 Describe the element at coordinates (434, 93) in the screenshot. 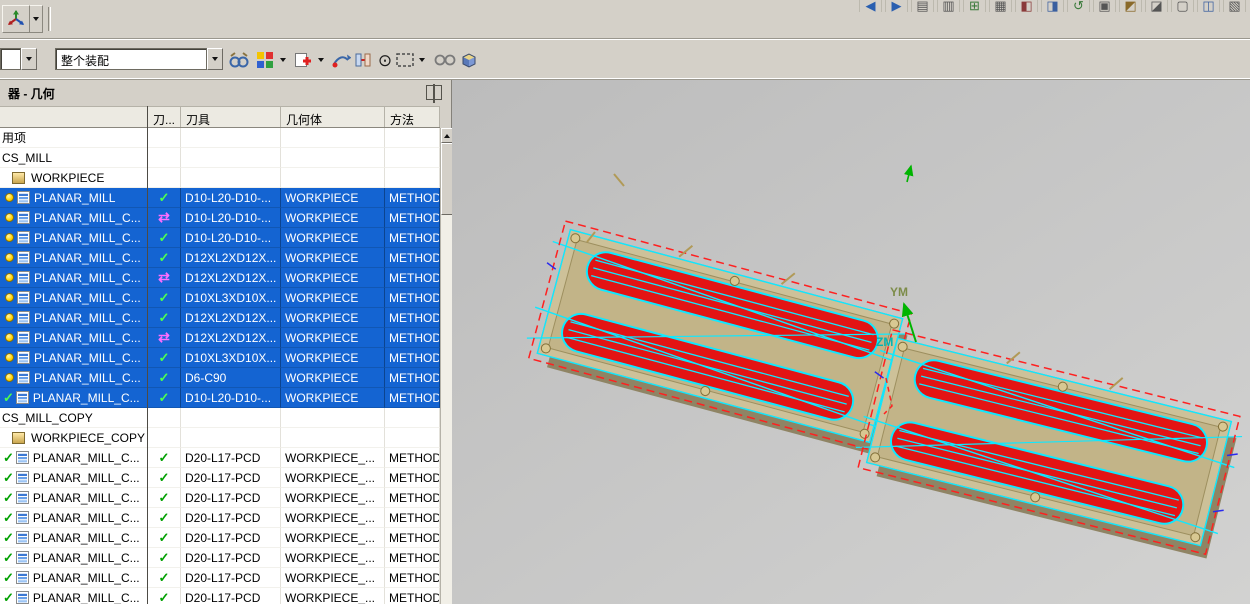

I see `panel-float-button` at that location.